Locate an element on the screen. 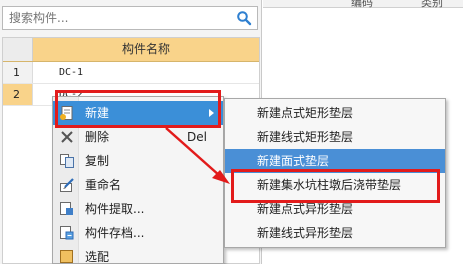  annotation-arrow is located at coordinates (197, 155).